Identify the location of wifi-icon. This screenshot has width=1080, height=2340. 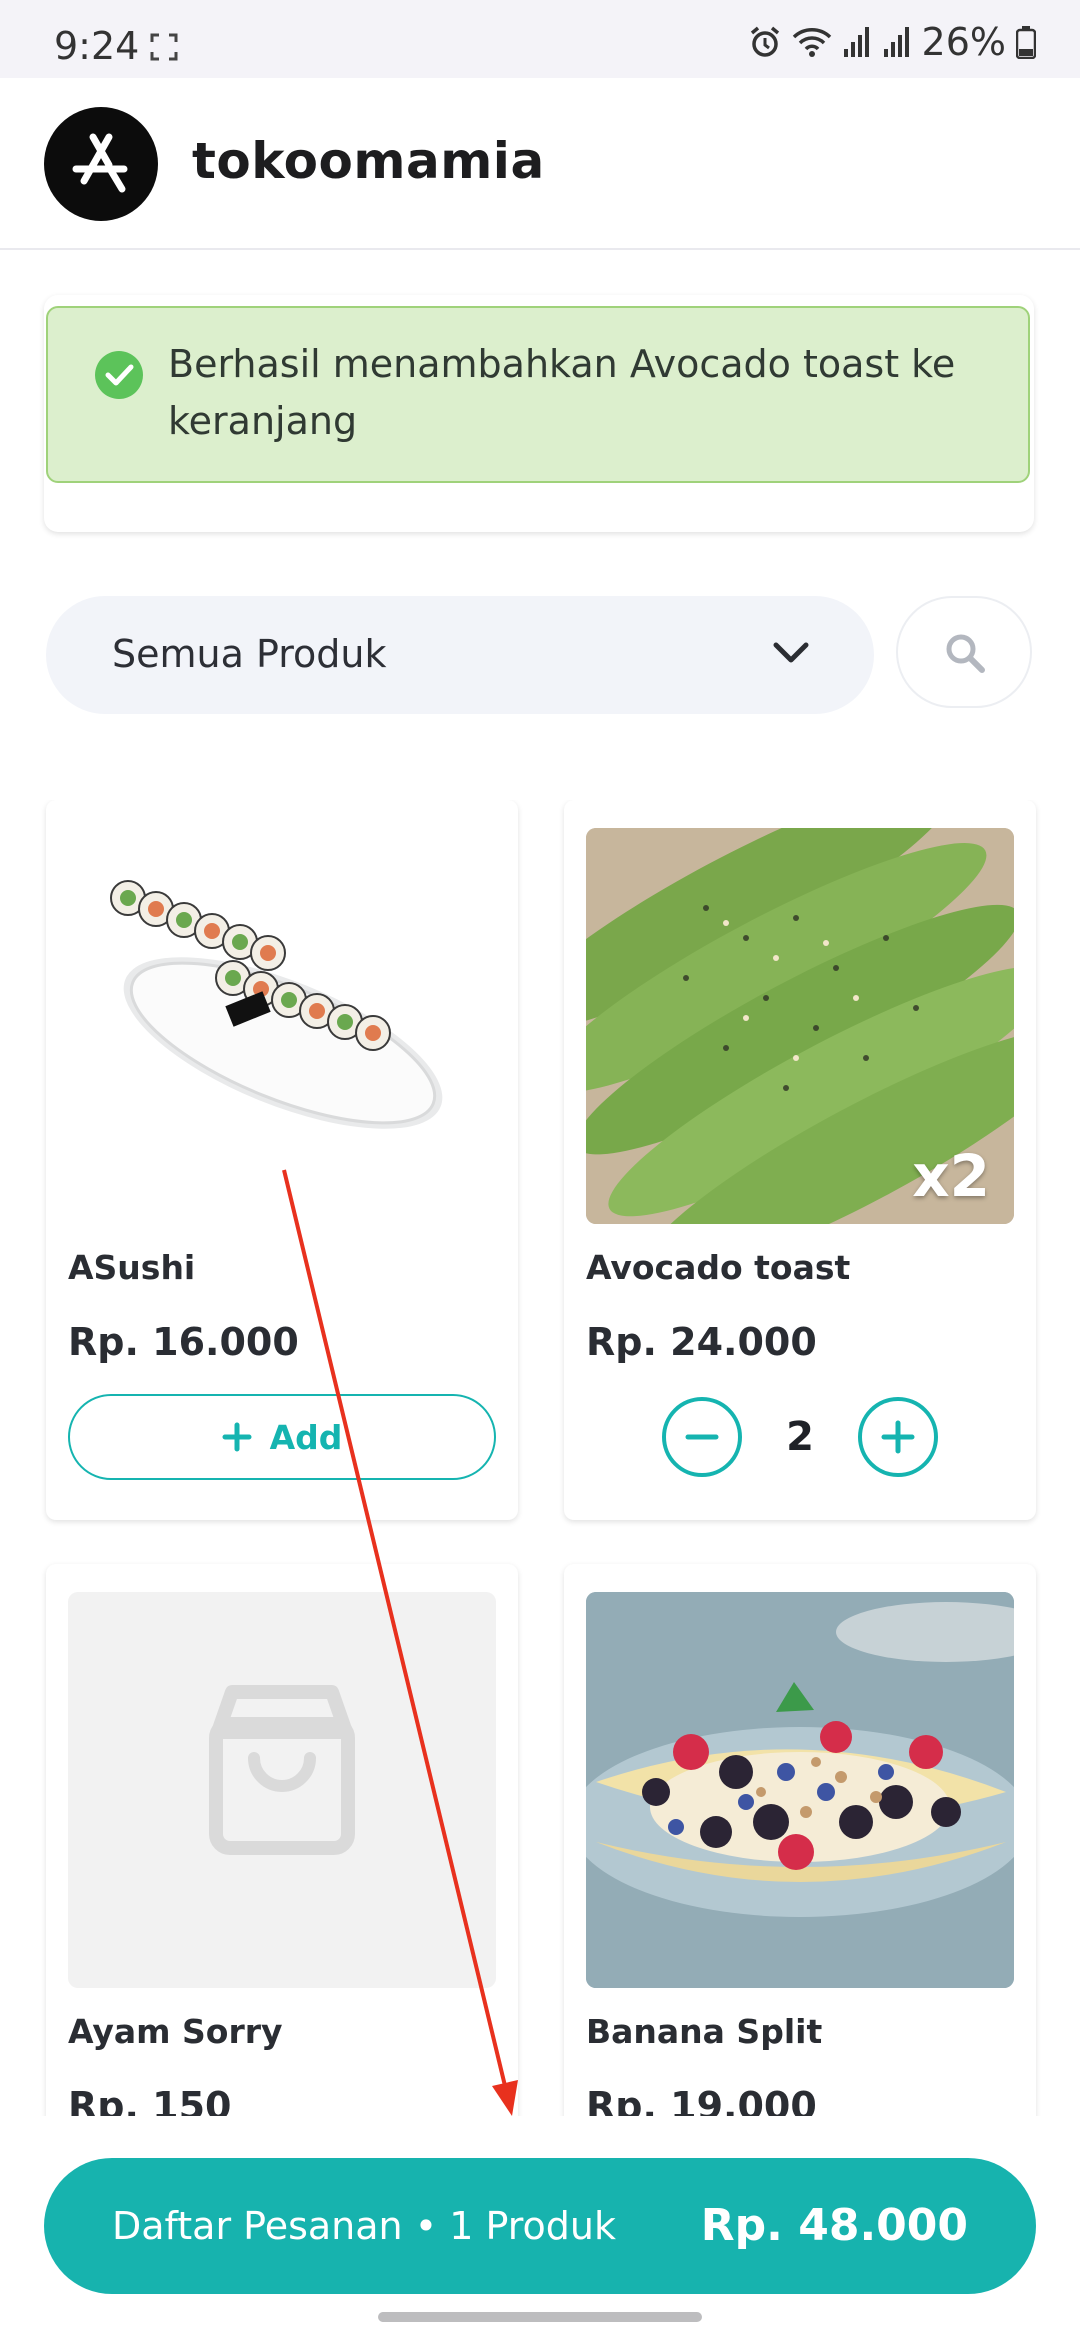
(811, 42).